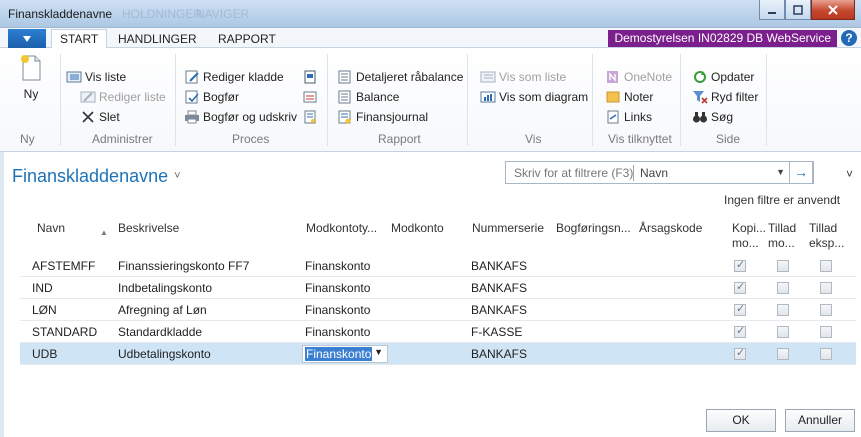  I want to click on test-report-icon, so click(310, 117).